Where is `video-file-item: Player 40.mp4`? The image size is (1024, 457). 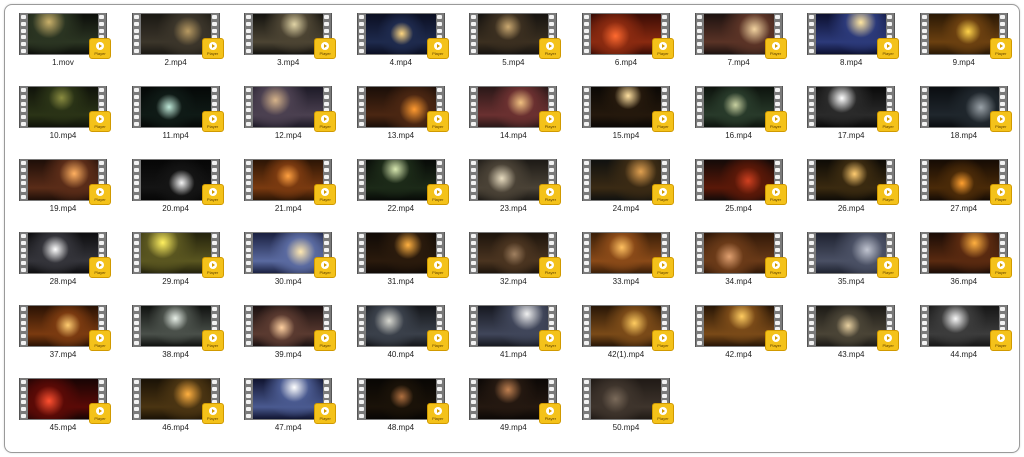 video-file-item: Player 40.mp4 is located at coordinates (401, 332).